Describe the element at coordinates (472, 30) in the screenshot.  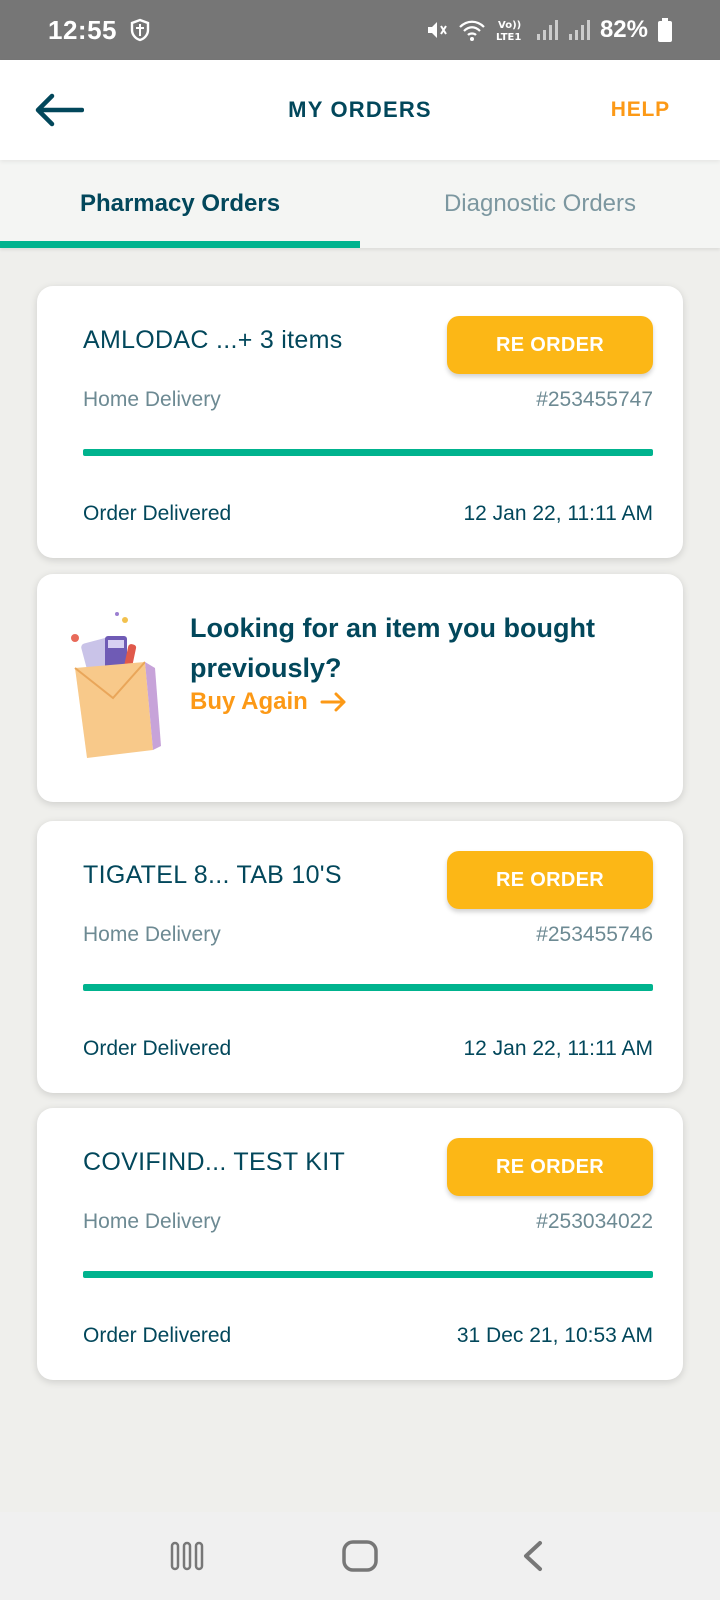
I see `wifi-icon` at that location.